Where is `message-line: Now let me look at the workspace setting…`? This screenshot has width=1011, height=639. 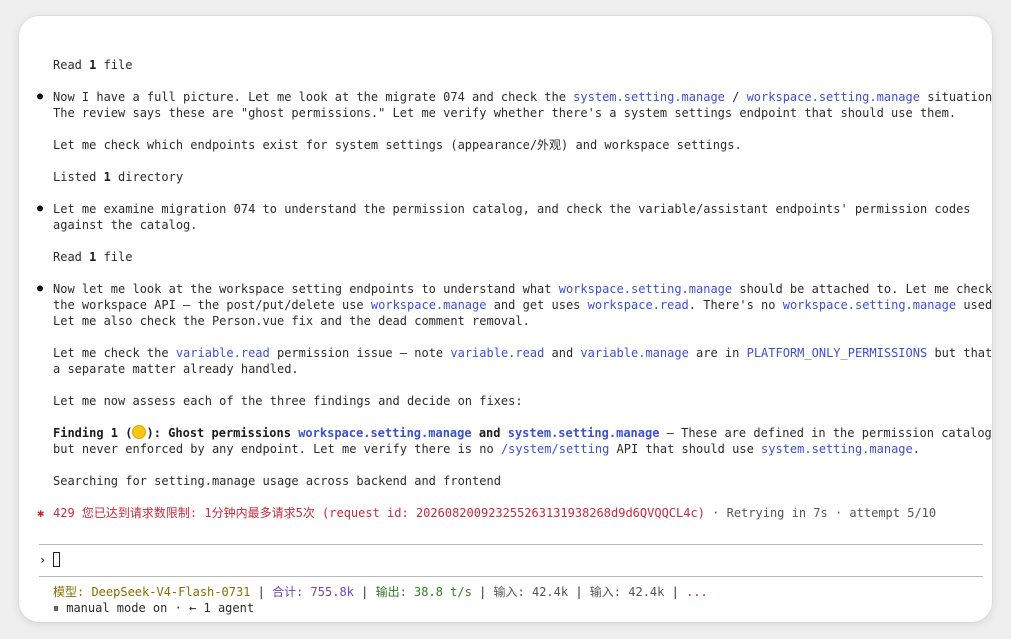 message-line: Now let me look at the workspace setting… is located at coordinates (522, 289).